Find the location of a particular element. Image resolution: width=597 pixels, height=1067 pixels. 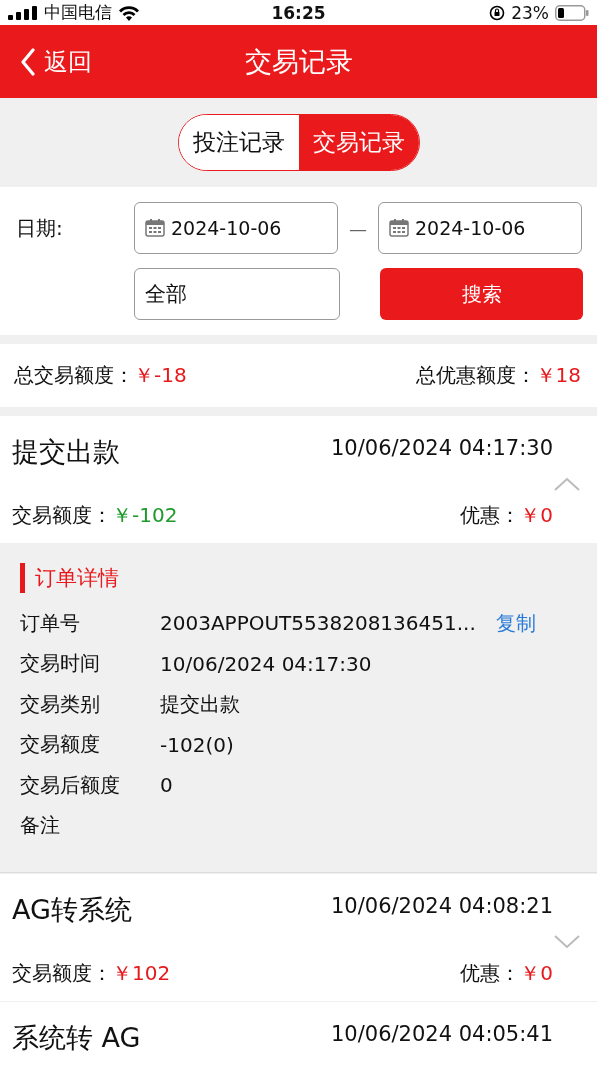

detail-value: -102(0) is located at coordinates (197, 744).